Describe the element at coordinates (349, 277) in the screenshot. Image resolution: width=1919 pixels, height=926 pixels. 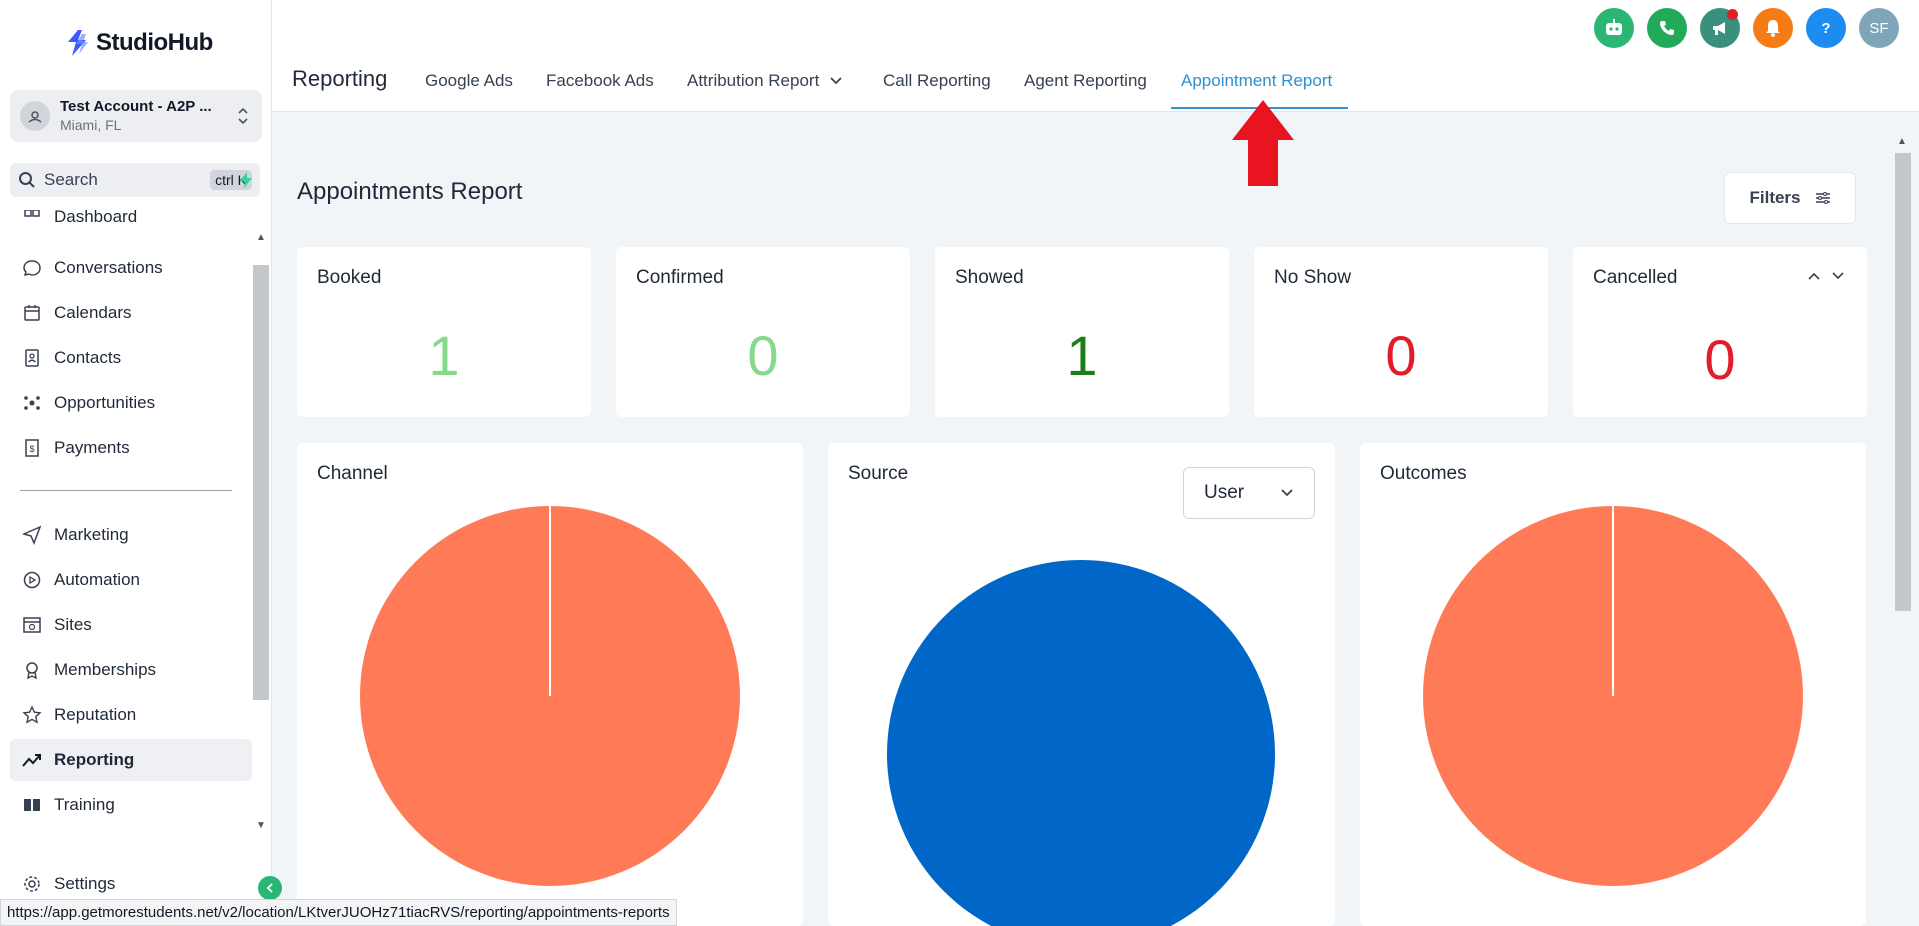
I see `stat-label: Booked` at that location.